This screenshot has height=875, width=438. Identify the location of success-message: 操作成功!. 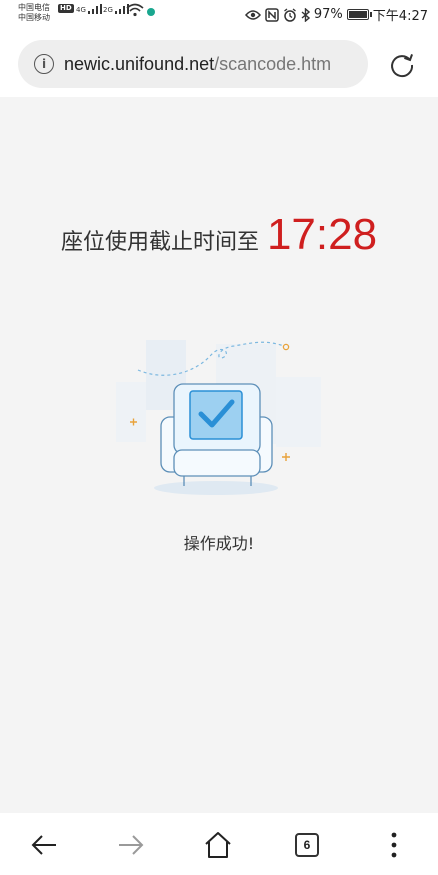
(219, 543).